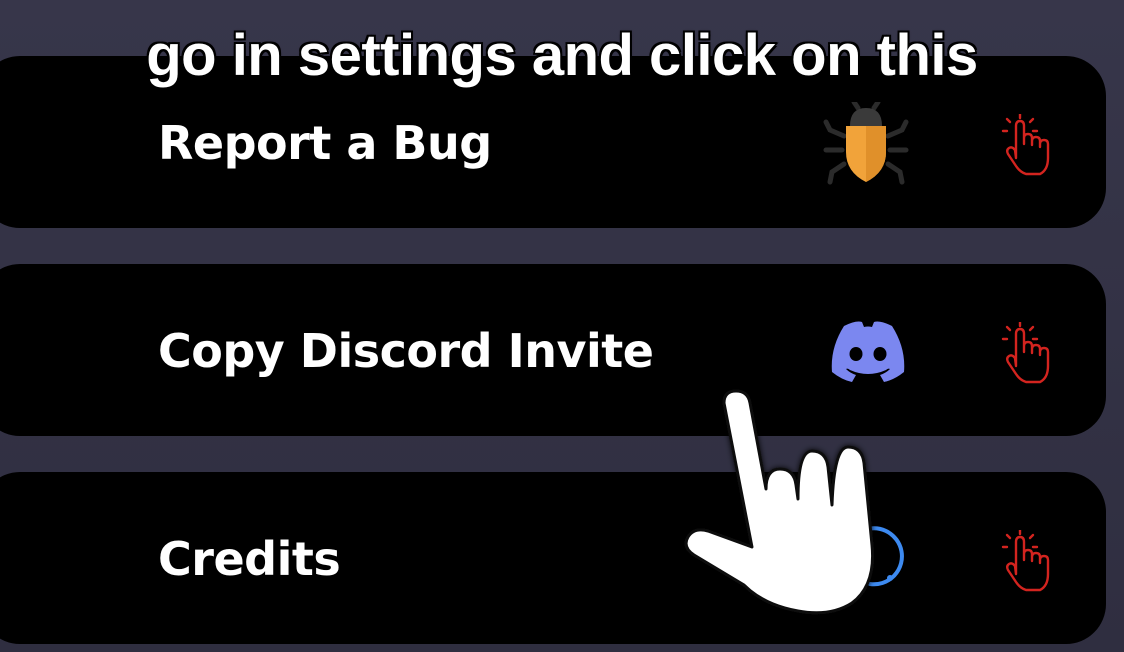 The image size is (1124, 652). Describe the element at coordinates (249, 559) in the screenshot. I see `credits-label: Credits` at that location.